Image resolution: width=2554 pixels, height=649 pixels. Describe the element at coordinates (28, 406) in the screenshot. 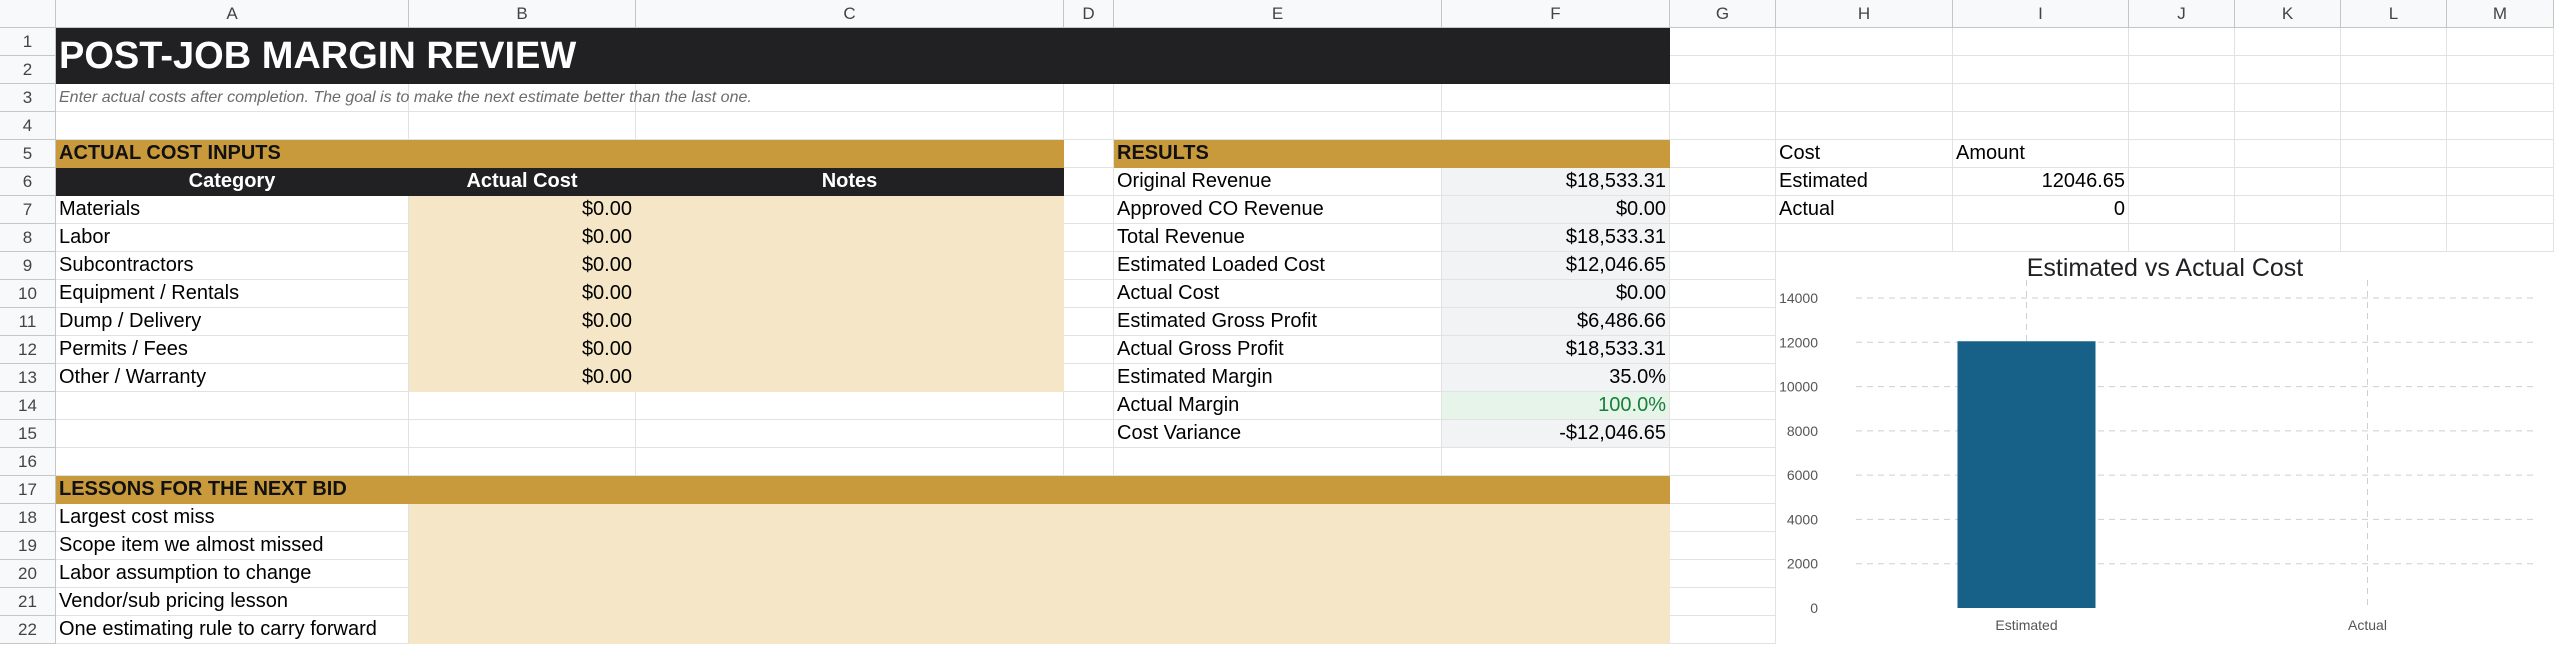

I see `row-header-14: 14` at that location.